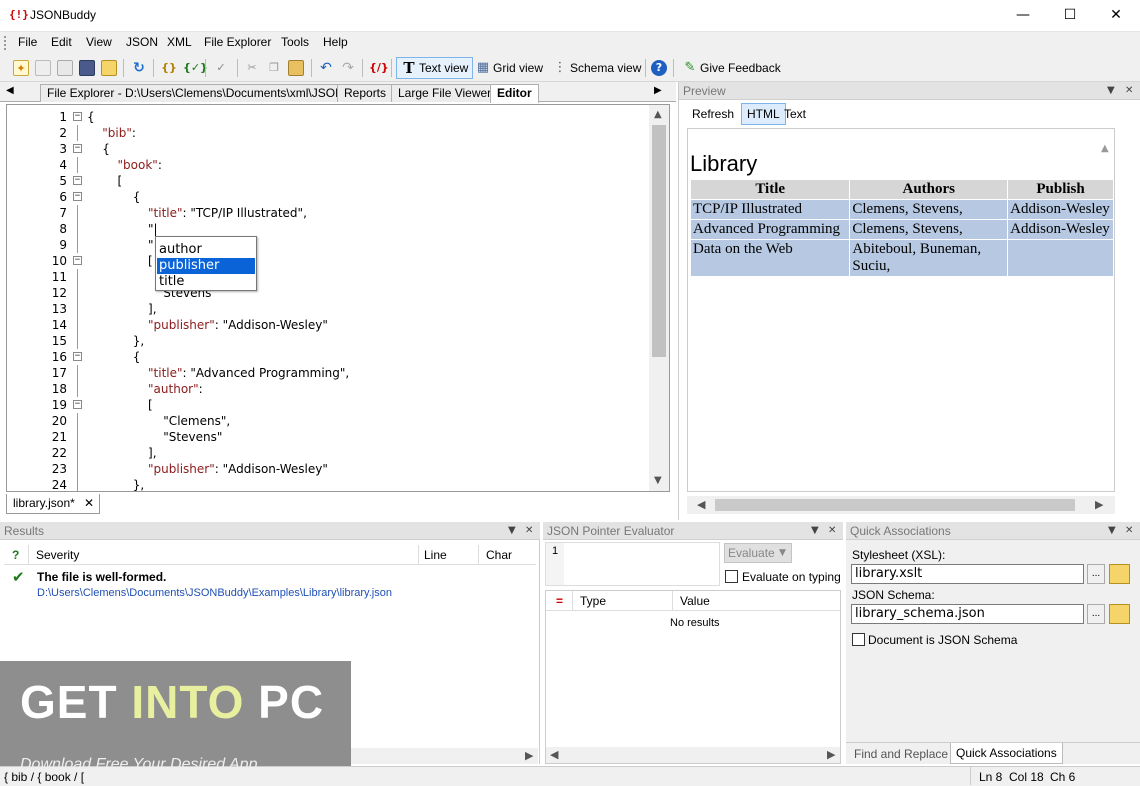  What do you see at coordinates (701, 504) in the screenshot?
I see `preview-scroll-left-icon: ◀` at bounding box center [701, 504].